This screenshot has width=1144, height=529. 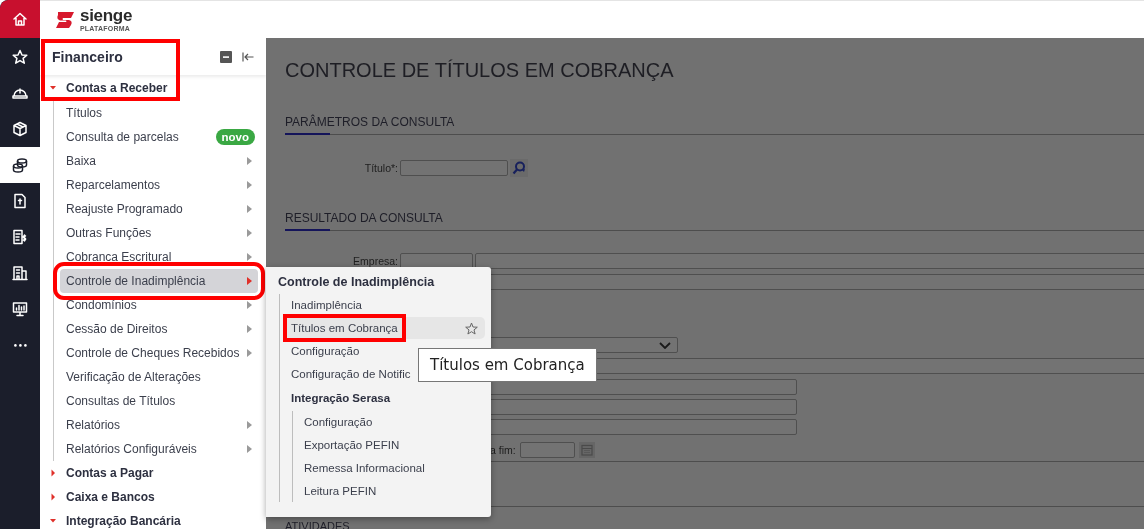 I want to click on home-icon, so click(x=20, y=19).